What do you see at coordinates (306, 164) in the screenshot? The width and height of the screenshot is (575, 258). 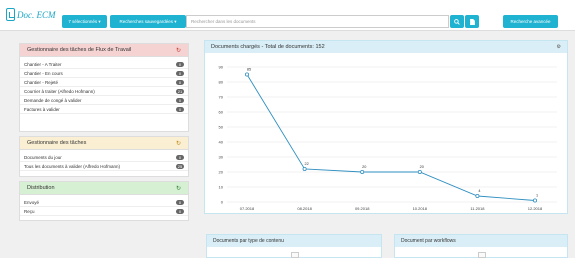 I see `data-label: 22` at bounding box center [306, 164].